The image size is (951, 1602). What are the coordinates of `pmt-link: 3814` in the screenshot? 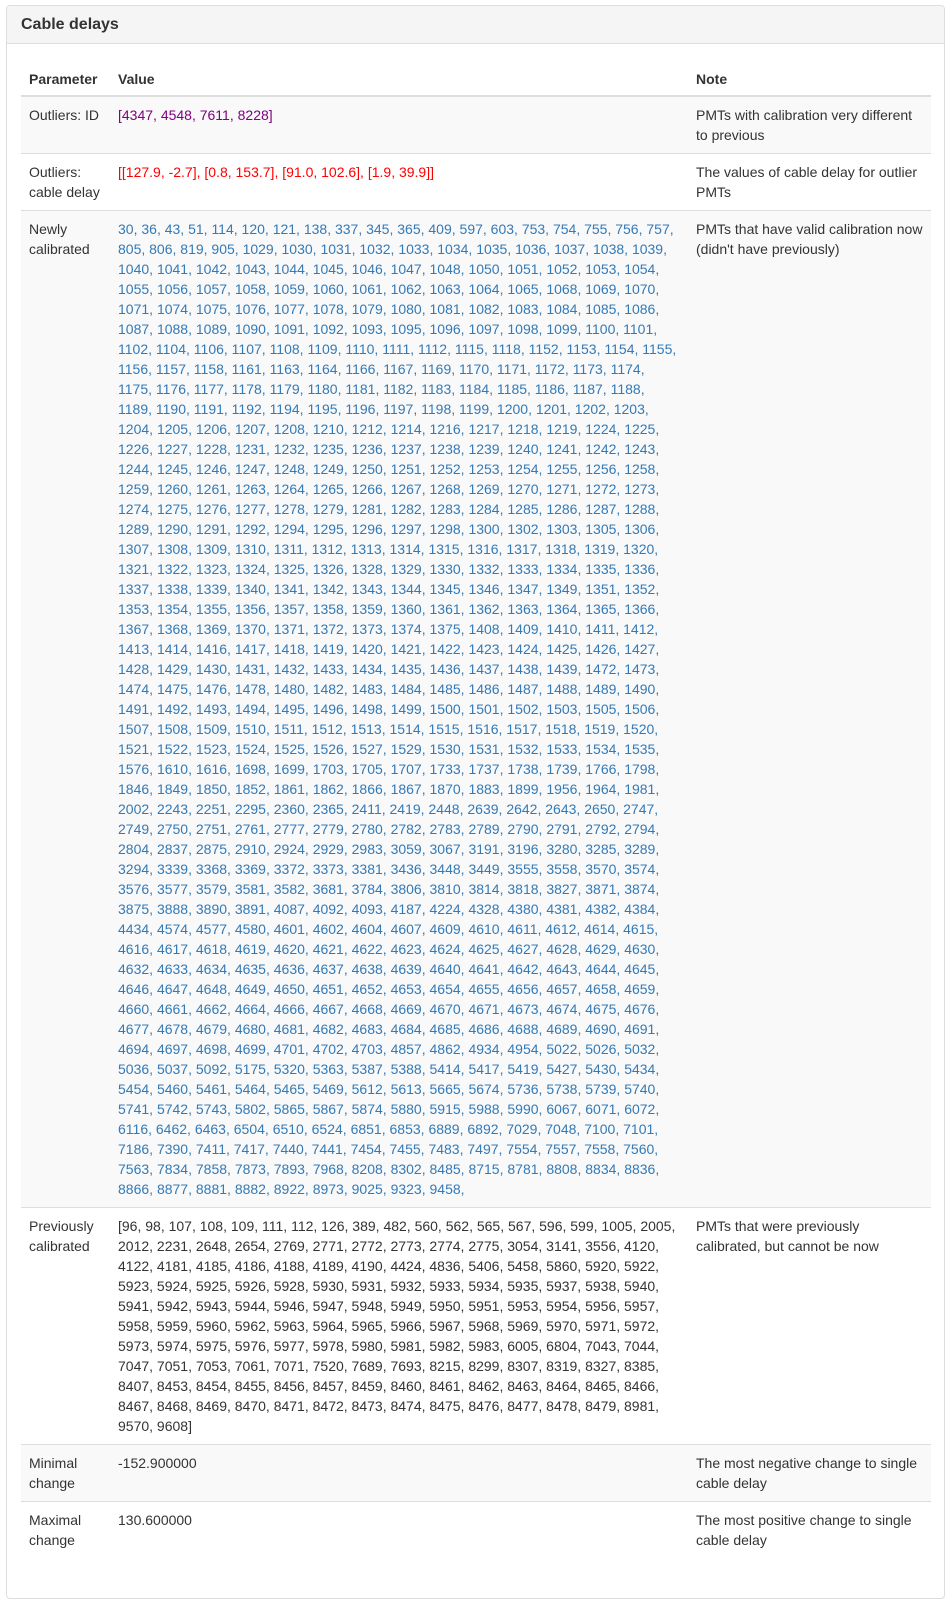 It's located at (483, 889).